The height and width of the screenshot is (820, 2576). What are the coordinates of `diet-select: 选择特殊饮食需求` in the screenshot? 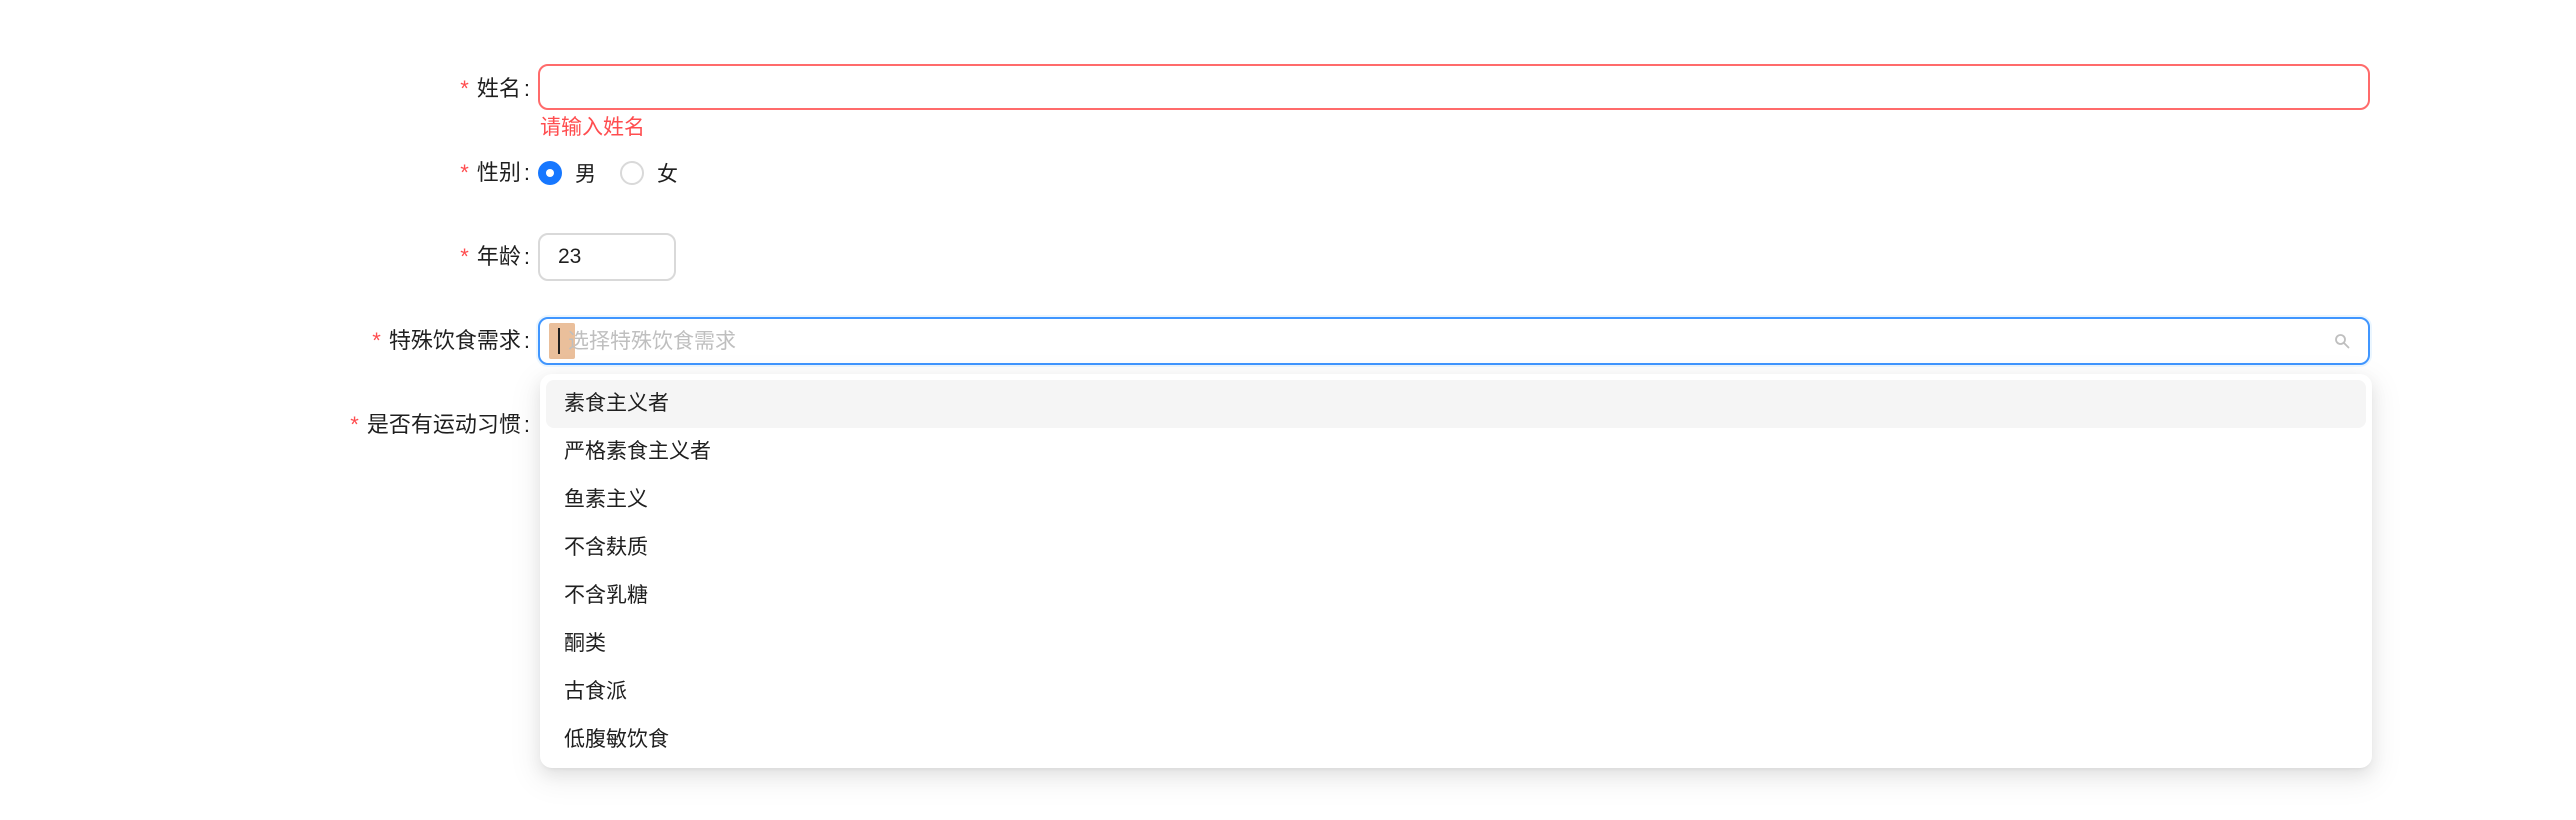 It's located at (1454, 341).